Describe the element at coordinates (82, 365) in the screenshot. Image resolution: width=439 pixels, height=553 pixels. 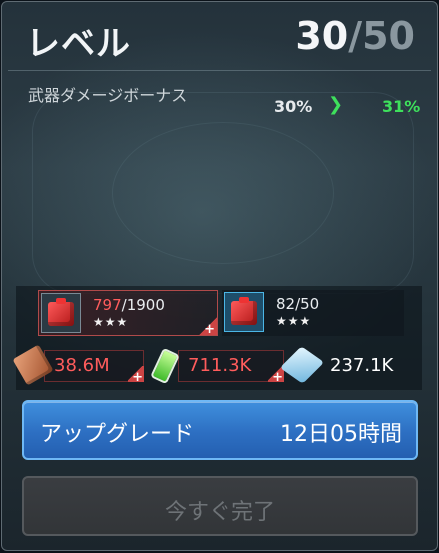
I see `resource-value: 38.6M` at that location.